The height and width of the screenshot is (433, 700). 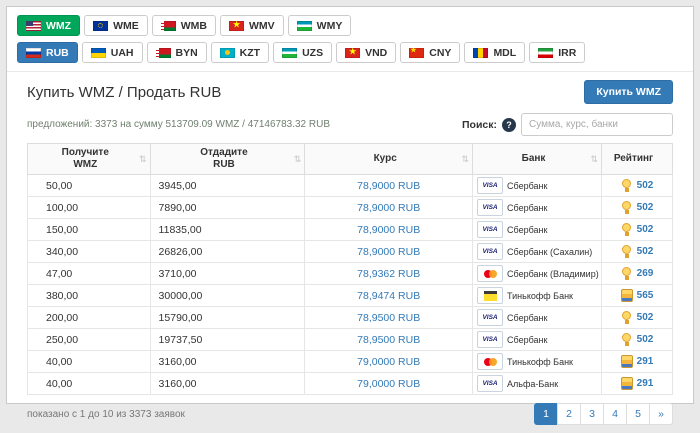 I want to click on offer-row: 250,00 19737,50 78,9500 RUB VISA Сбербанк 502, so click(x=350, y=339).